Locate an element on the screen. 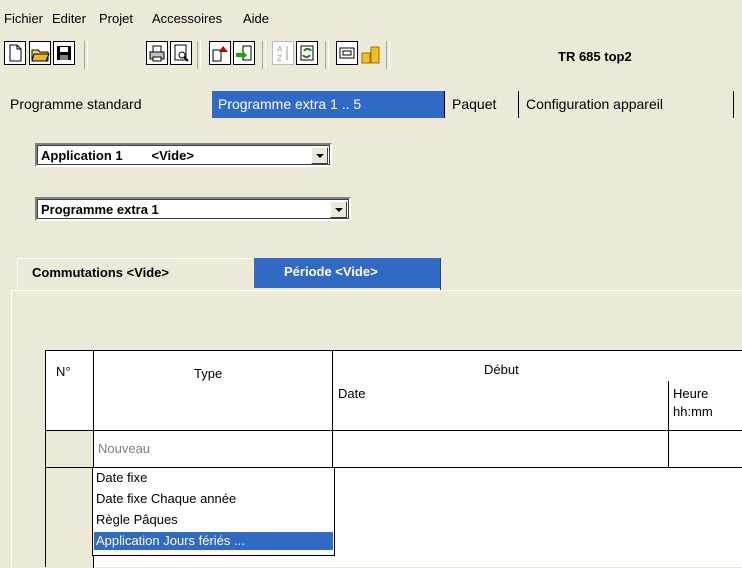 The image size is (742, 568). option-date-fixe-chaque-annee: Date fixe Chaque année is located at coordinates (166, 499).